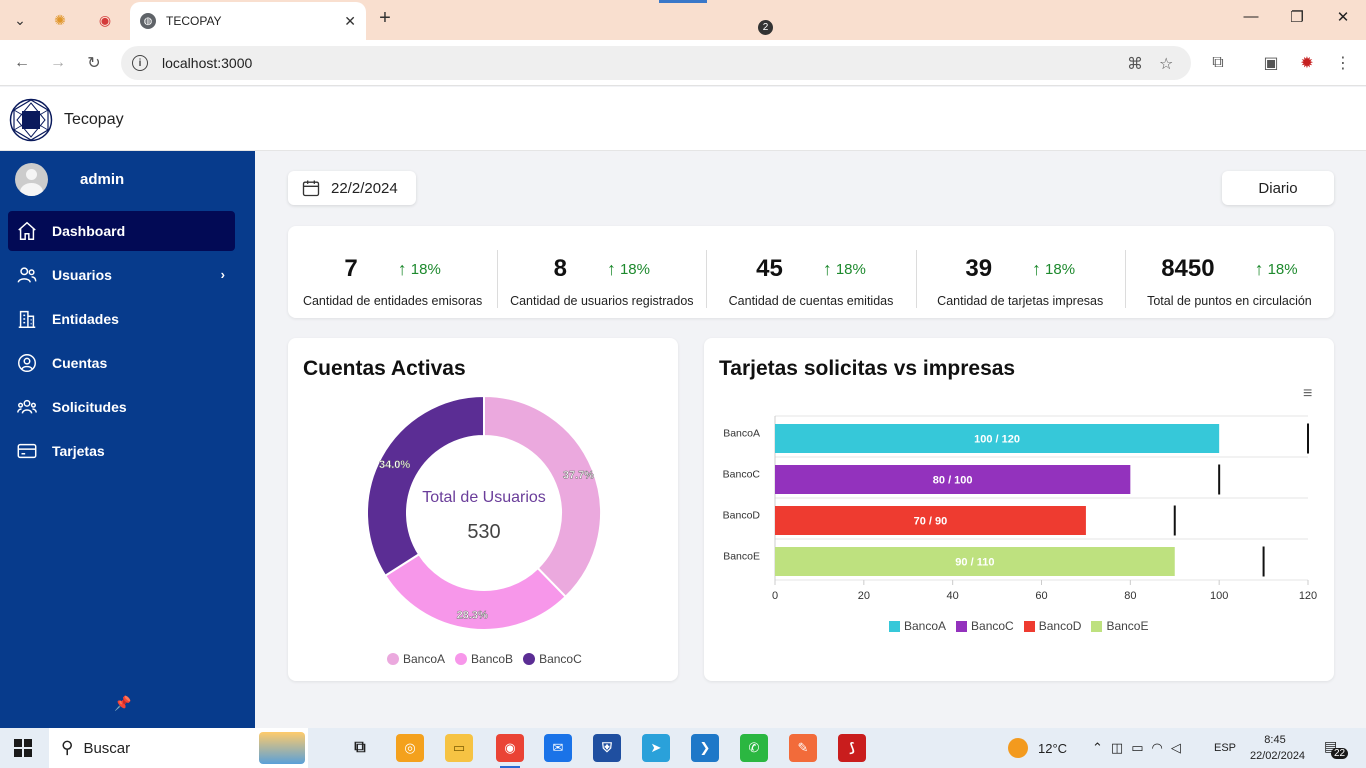 The height and width of the screenshot is (768, 1366). Describe the element at coordinates (178, 748) in the screenshot. I see `taskbar-search: ⚲ Buscar` at that location.